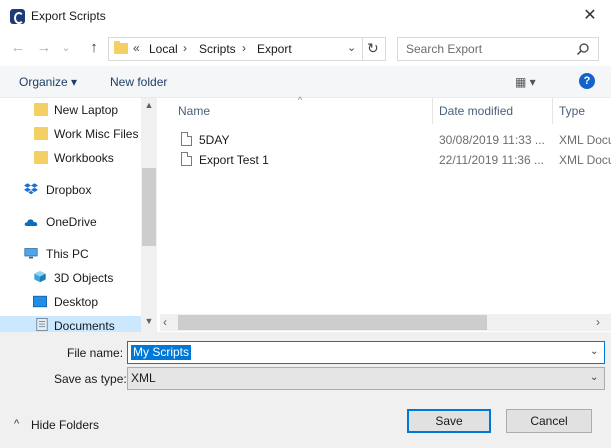  Describe the element at coordinates (90, 379) in the screenshot. I see `save-as-type-label: Save as type:` at that location.